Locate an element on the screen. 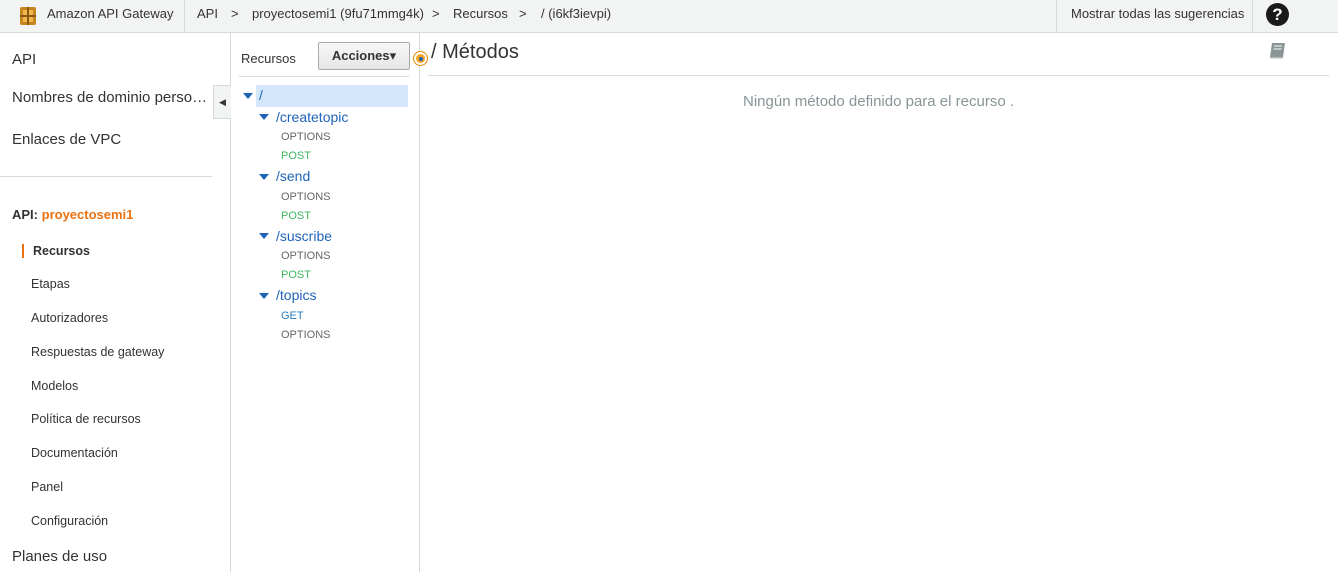 This screenshot has height=572, width=1338. breadcrumb-current: / (i6kf3ievpi) is located at coordinates (576, 13).